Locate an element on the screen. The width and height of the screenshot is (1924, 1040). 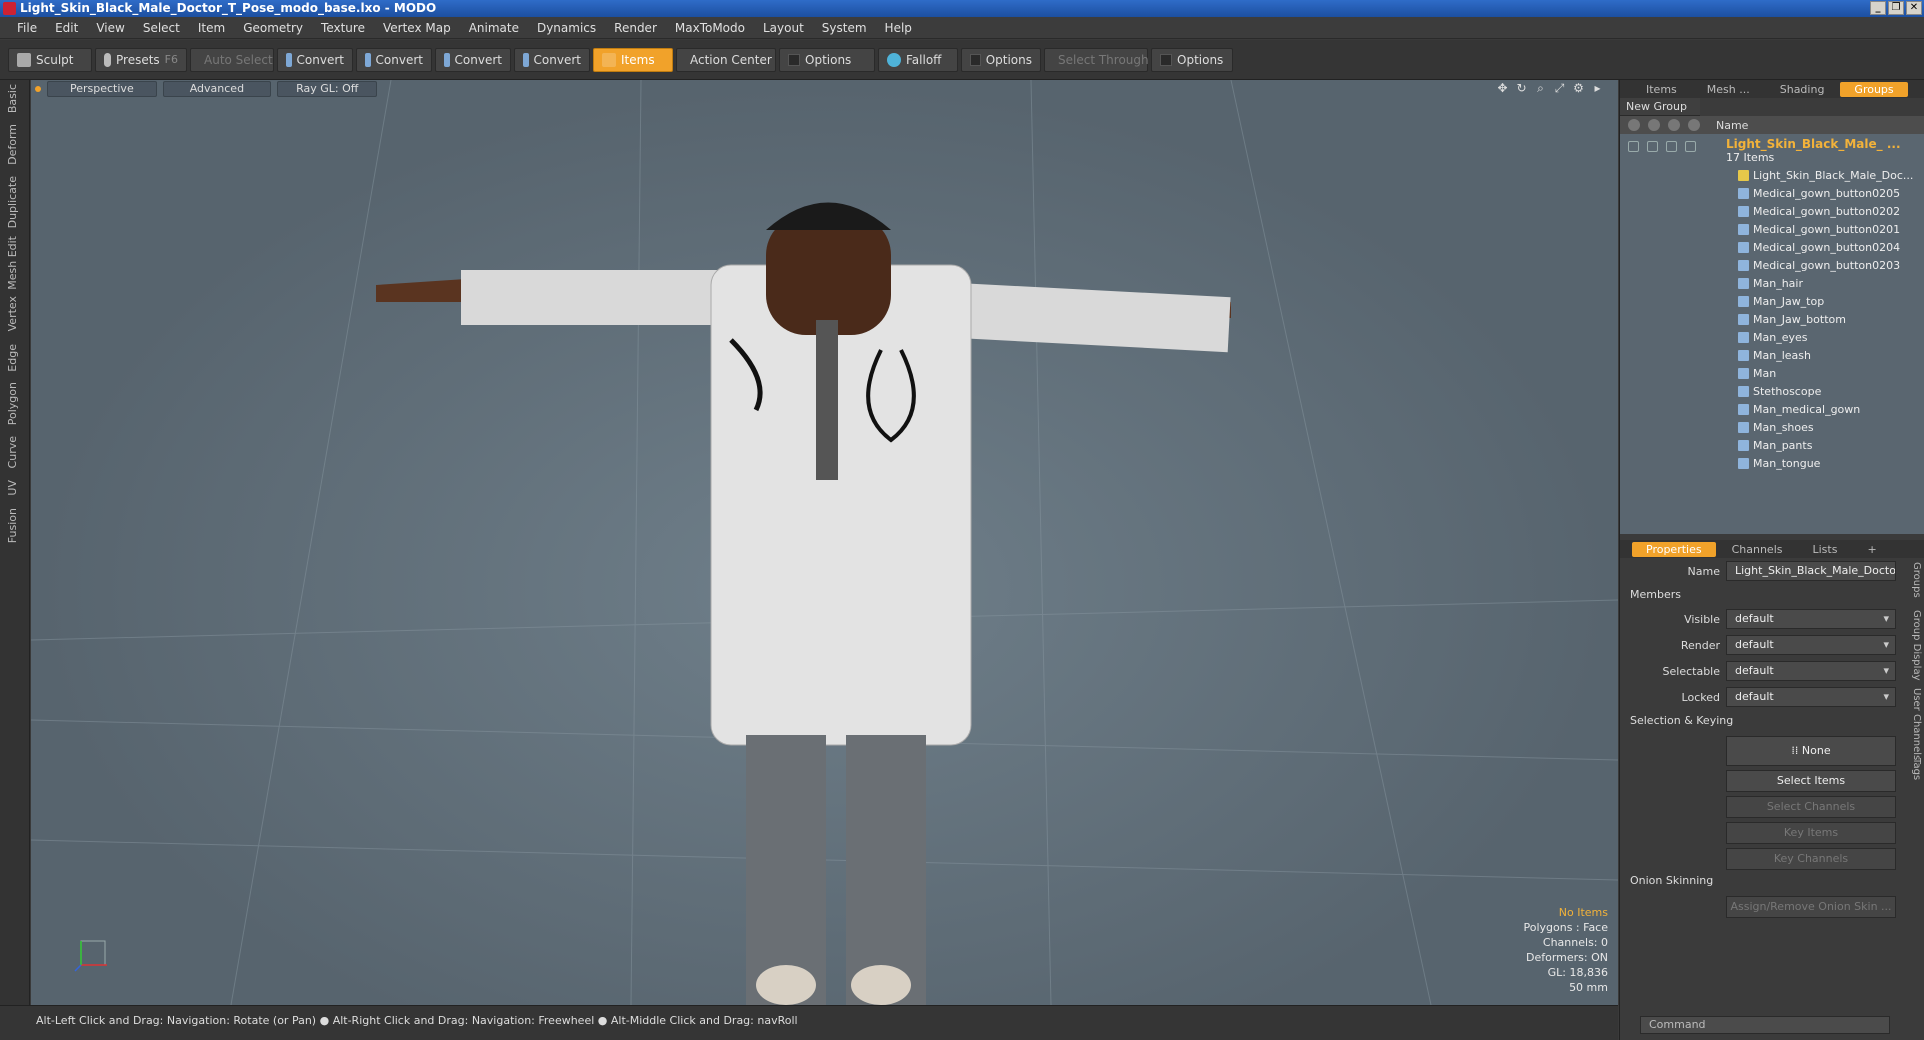
view-type-dropdown: Perspective is located at coordinates (102, 89).